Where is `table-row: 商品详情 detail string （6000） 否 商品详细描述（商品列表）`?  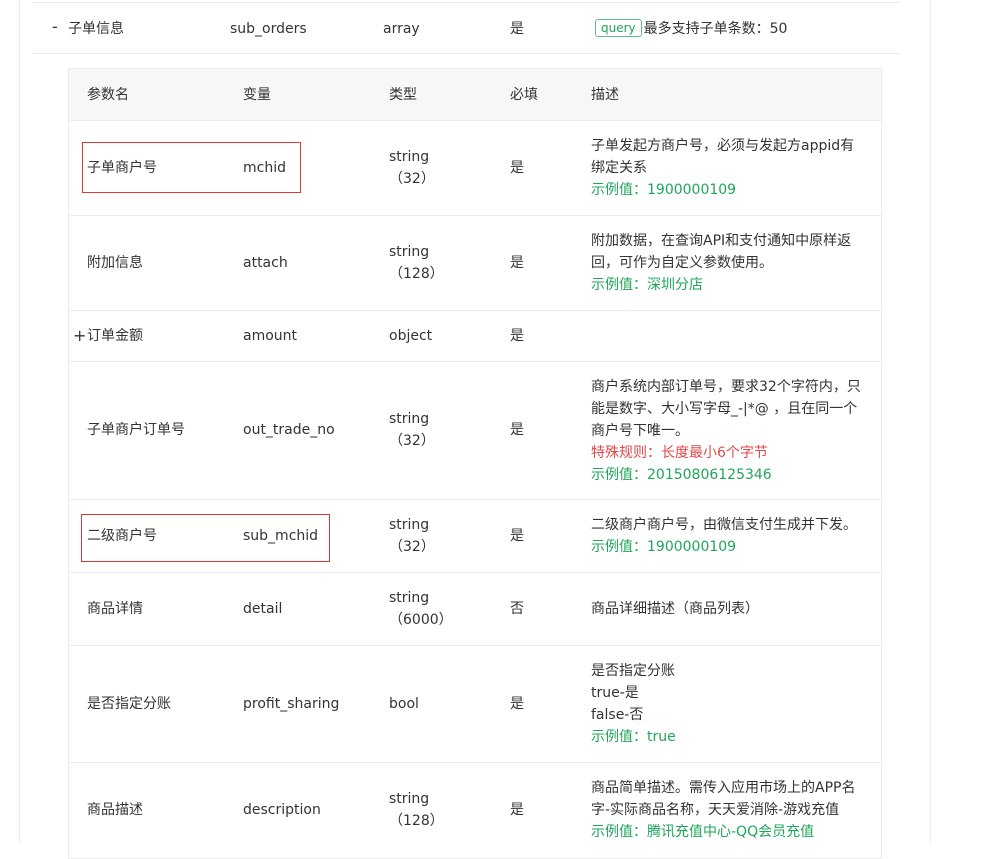 table-row: 商品详情 detail string （6000） 否 商品详细描述（商品列表） is located at coordinates (475, 609).